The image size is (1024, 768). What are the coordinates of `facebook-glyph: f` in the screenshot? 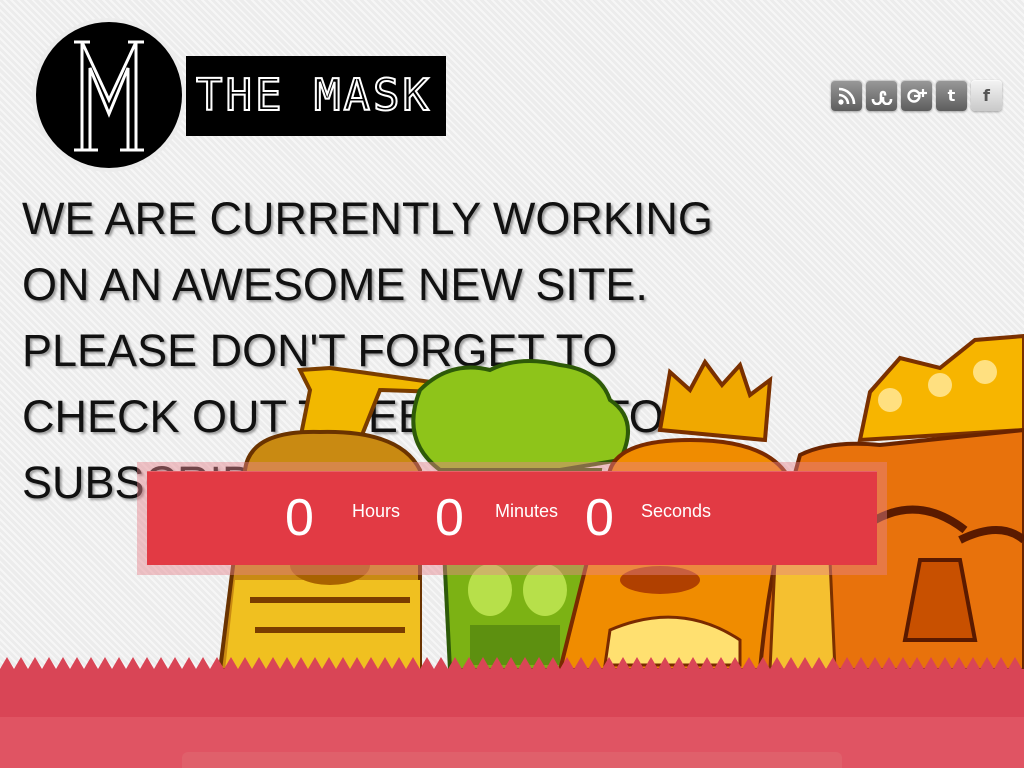 It's located at (986, 95).